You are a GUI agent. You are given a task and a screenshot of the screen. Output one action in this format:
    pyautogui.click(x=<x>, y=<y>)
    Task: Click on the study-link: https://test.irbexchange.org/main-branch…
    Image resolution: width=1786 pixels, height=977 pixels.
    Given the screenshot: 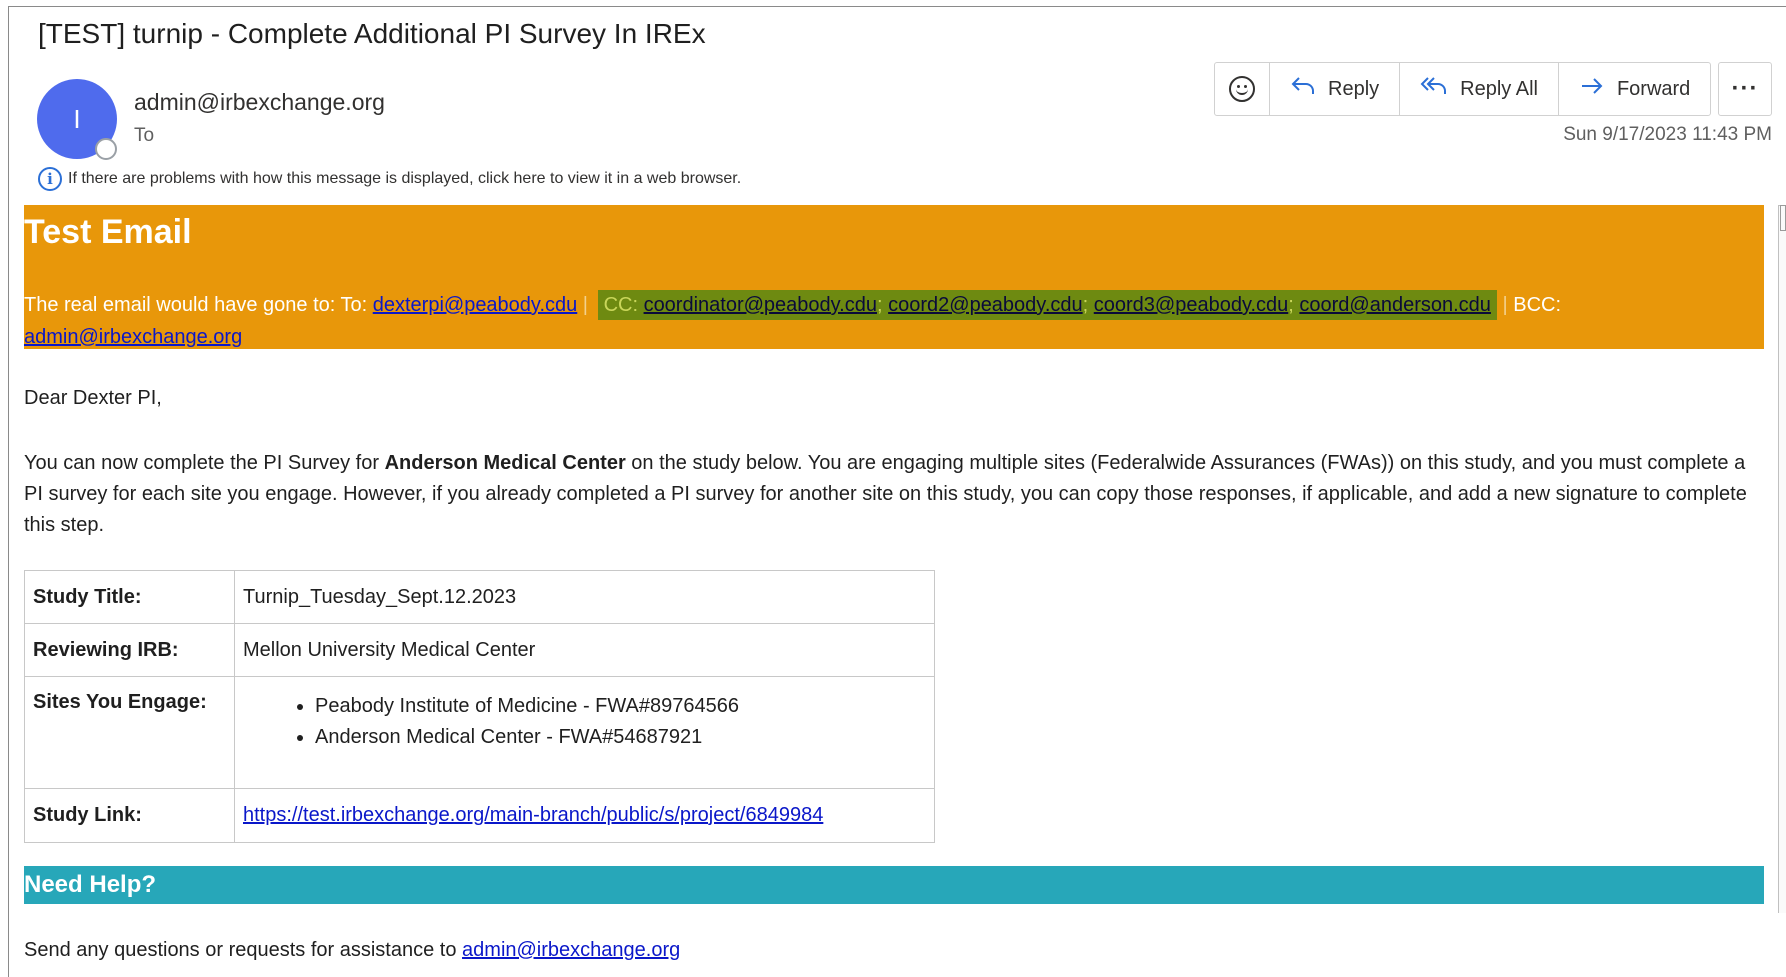 What is the action you would take?
    pyautogui.click(x=533, y=815)
    